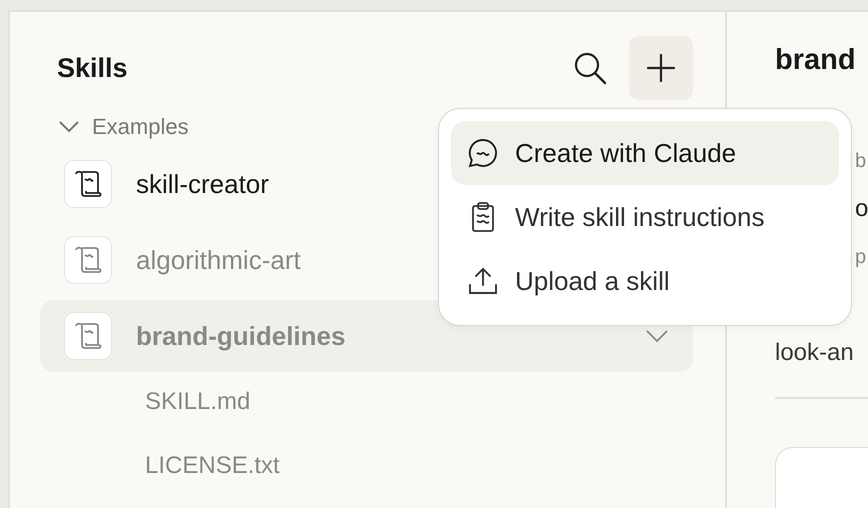 The image size is (868, 508). I want to click on plus-icon, so click(661, 68).